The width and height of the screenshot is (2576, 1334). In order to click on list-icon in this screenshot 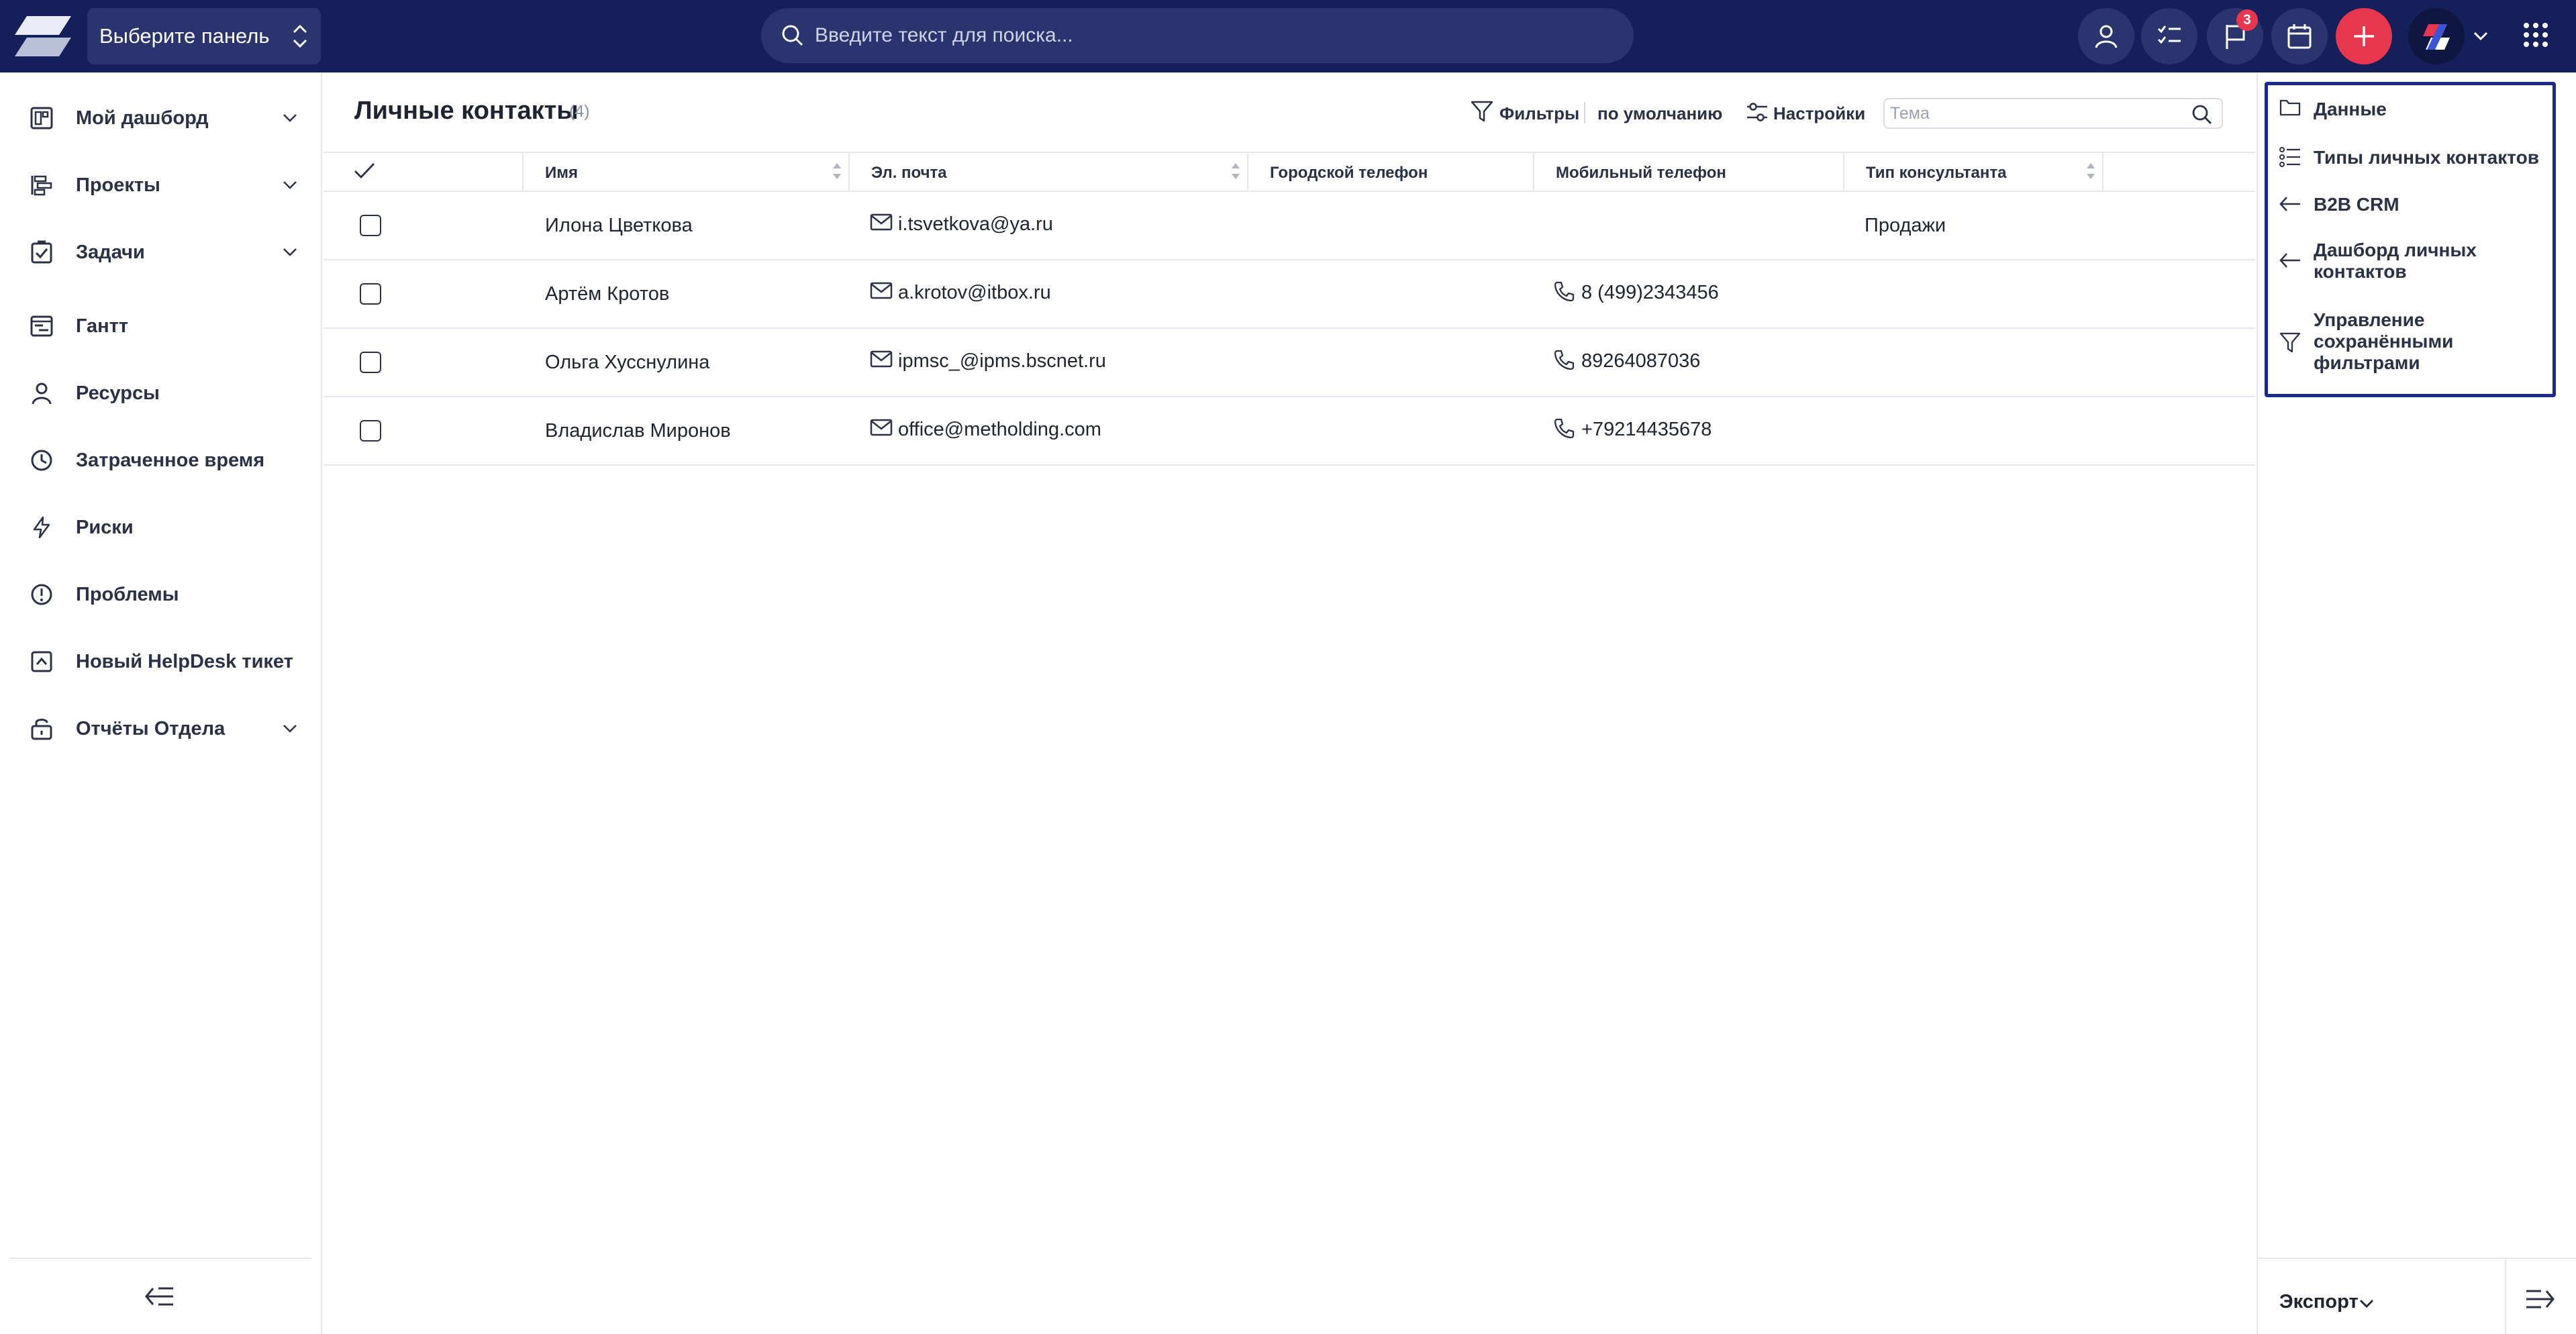, I will do `click(2290, 157)`.